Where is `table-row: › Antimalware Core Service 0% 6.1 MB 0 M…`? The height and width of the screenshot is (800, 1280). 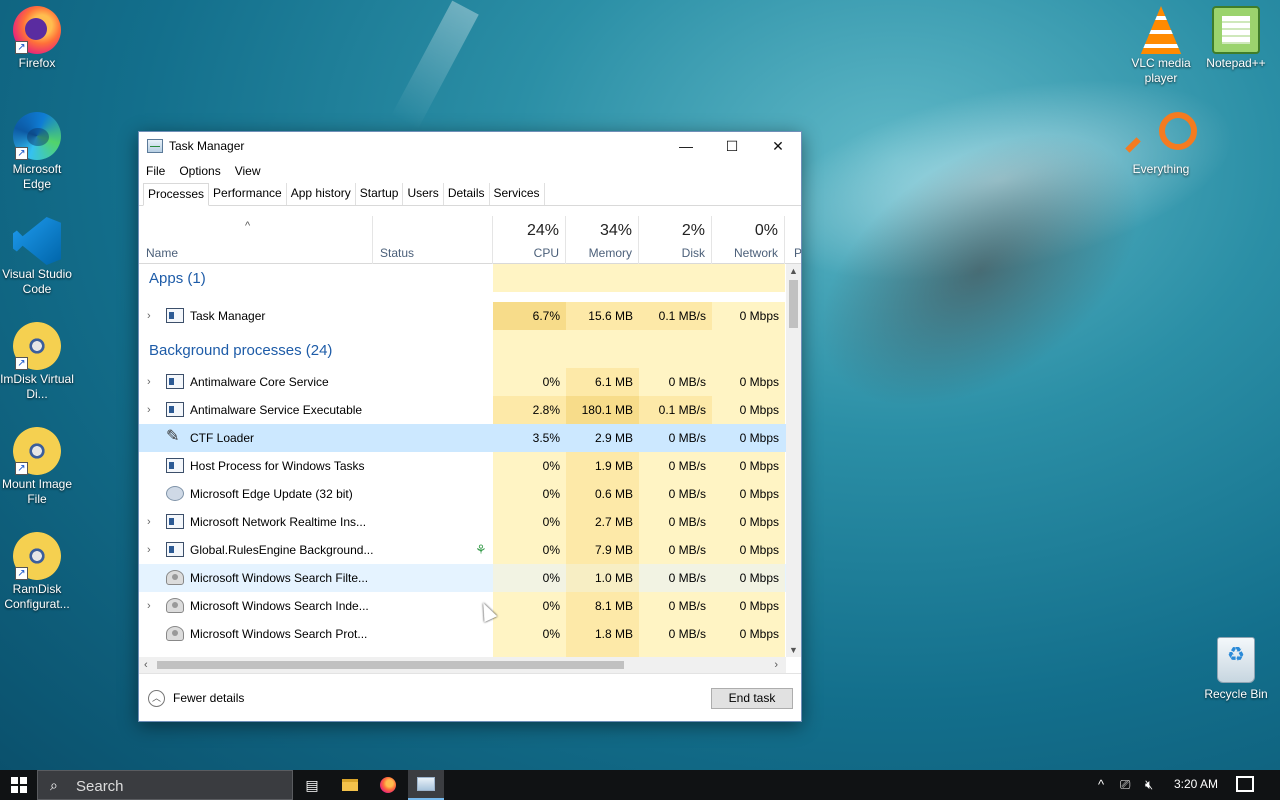 table-row: › Antimalware Core Service 0% 6.1 MB 0 M… is located at coordinates (462, 382).